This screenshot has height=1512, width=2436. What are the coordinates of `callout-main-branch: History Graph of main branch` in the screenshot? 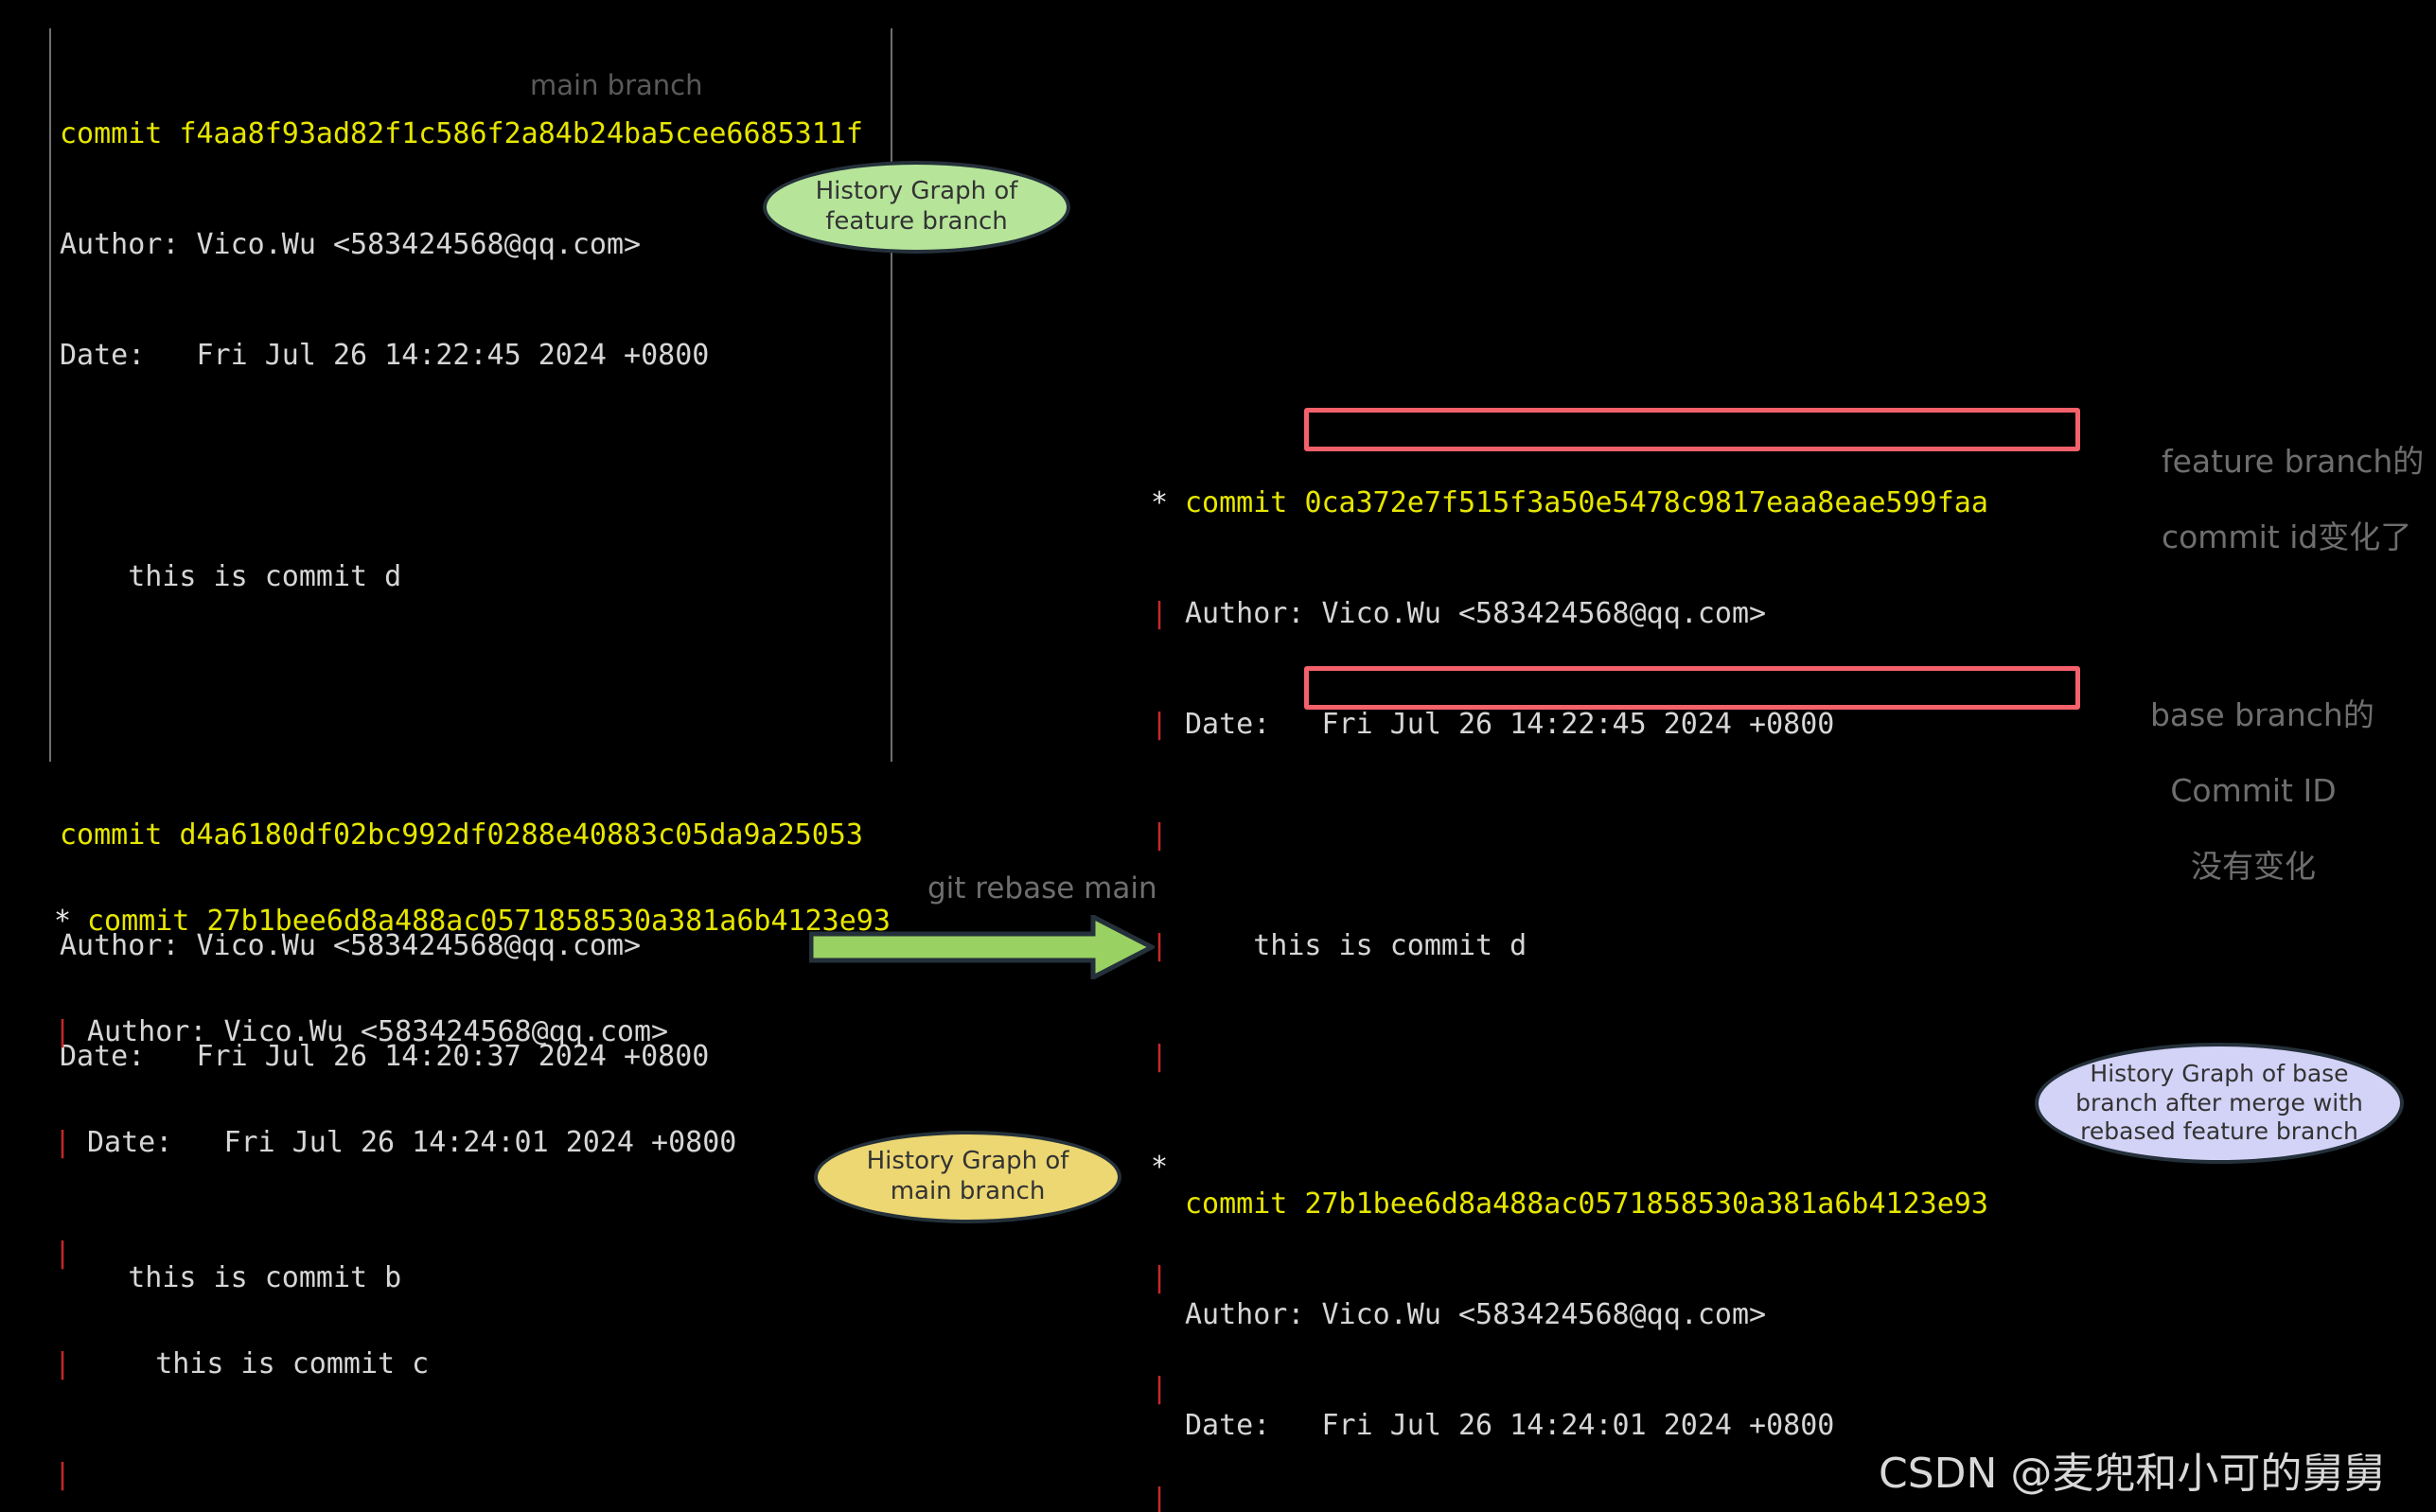 It's located at (968, 1177).